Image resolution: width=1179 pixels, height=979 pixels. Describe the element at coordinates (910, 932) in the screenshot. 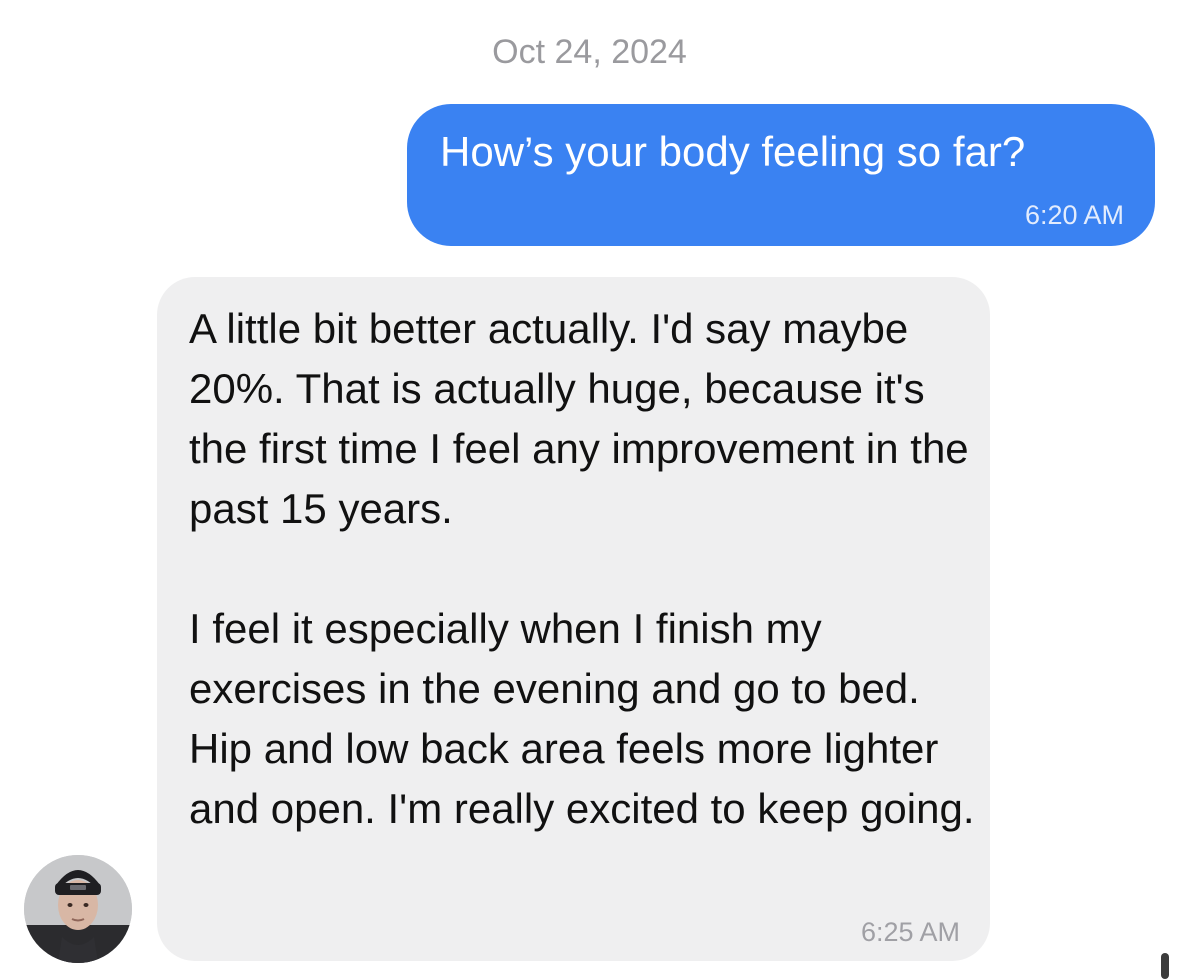

I see `incoming-message-timestamp: 6:25 AM` at that location.